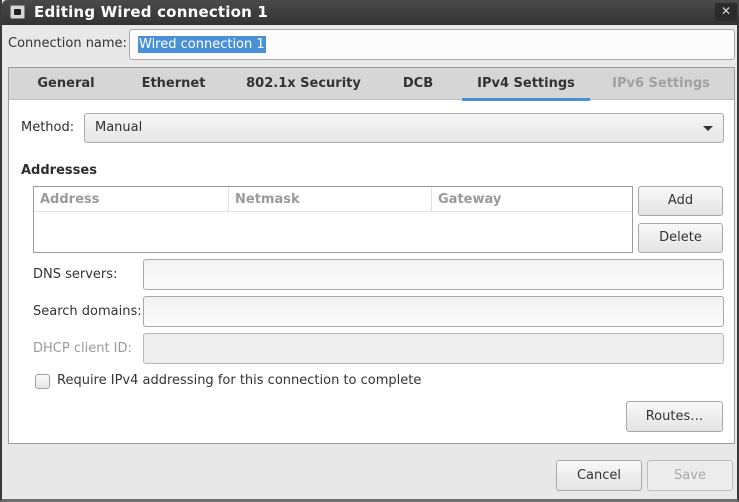 This screenshot has width=739, height=502. What do you see at coordinates (42, 381) in the screenshot?
I see `require-ipv4-checkbox` at bounding box center [42, 381].